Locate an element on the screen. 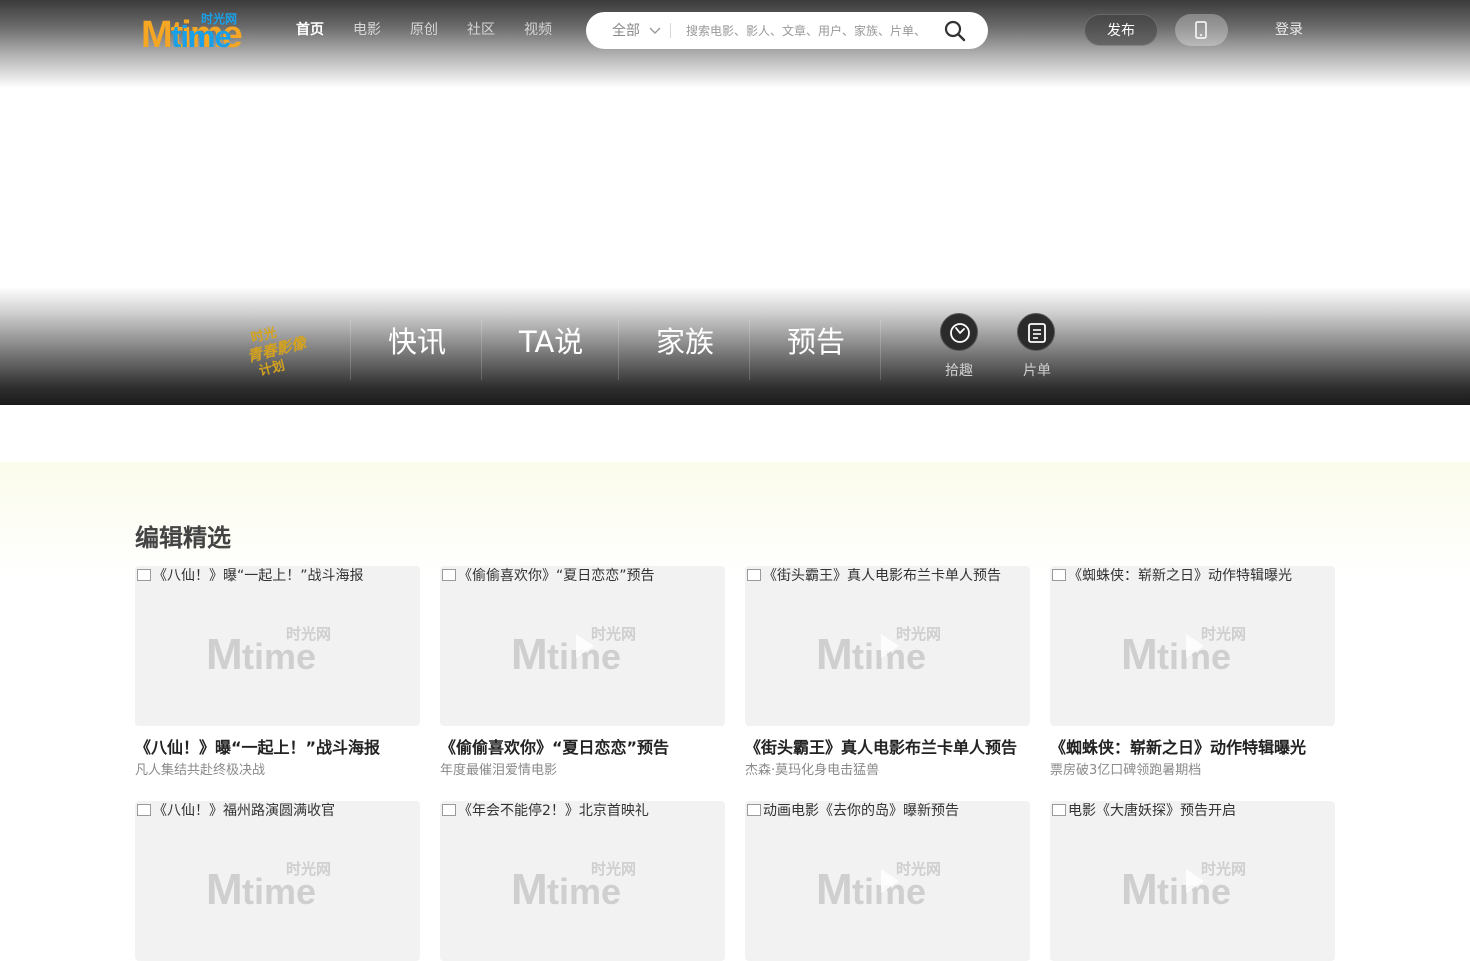 Image resolution: width=1470 pixels, height=961 pixels. pick-thumbnail: Mtime 时光网 动画电影《去你的岛》曝新预告 is located at coordinates (887, 881).